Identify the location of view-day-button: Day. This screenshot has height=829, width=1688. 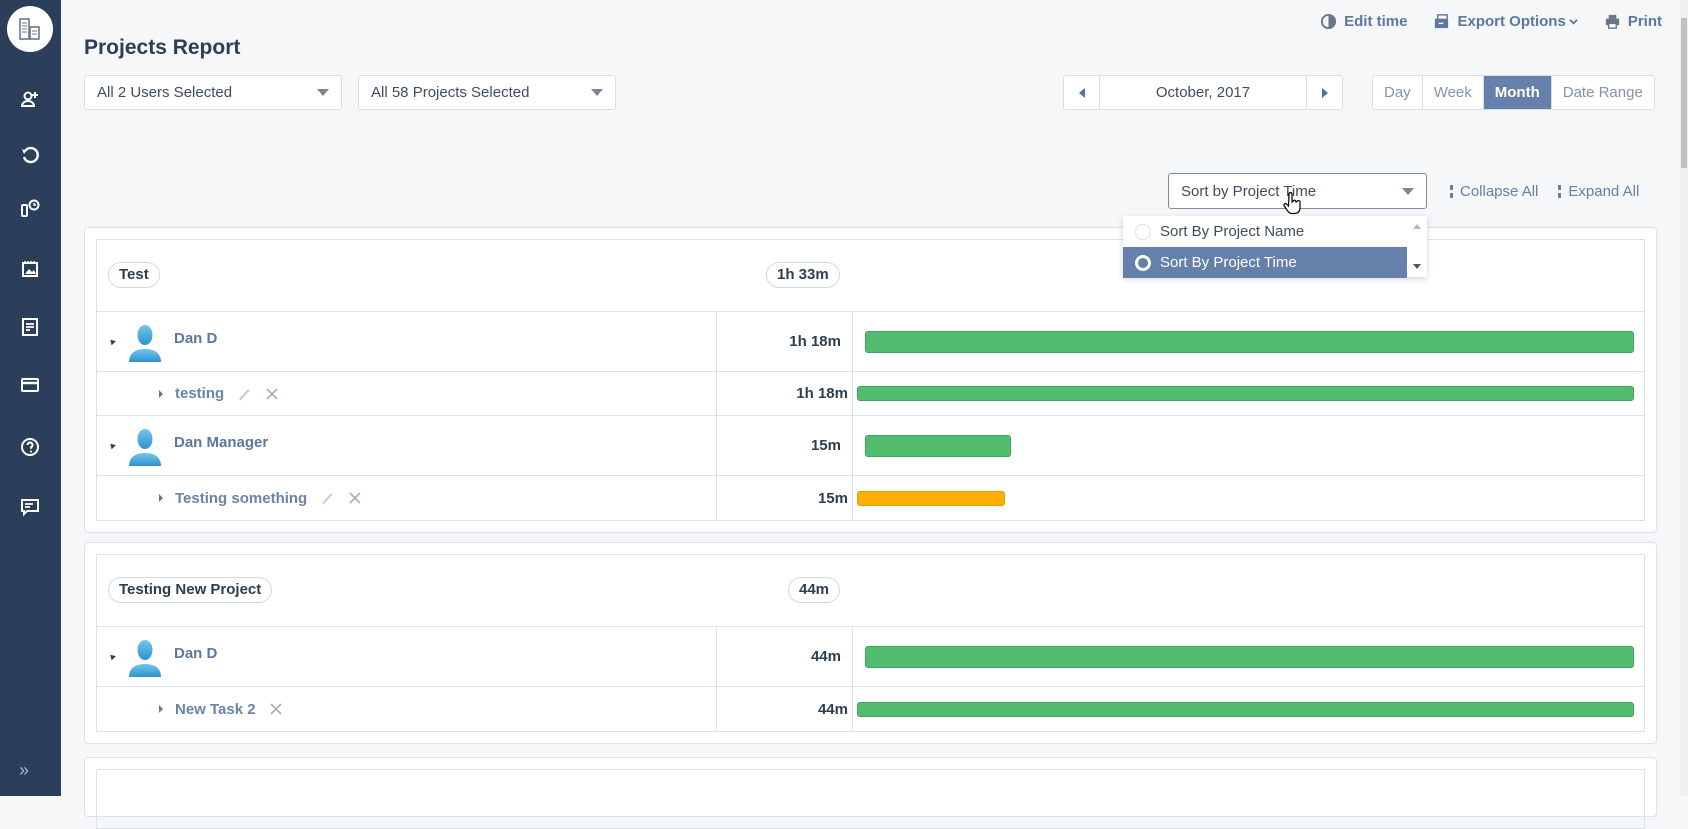
(1398, 92).